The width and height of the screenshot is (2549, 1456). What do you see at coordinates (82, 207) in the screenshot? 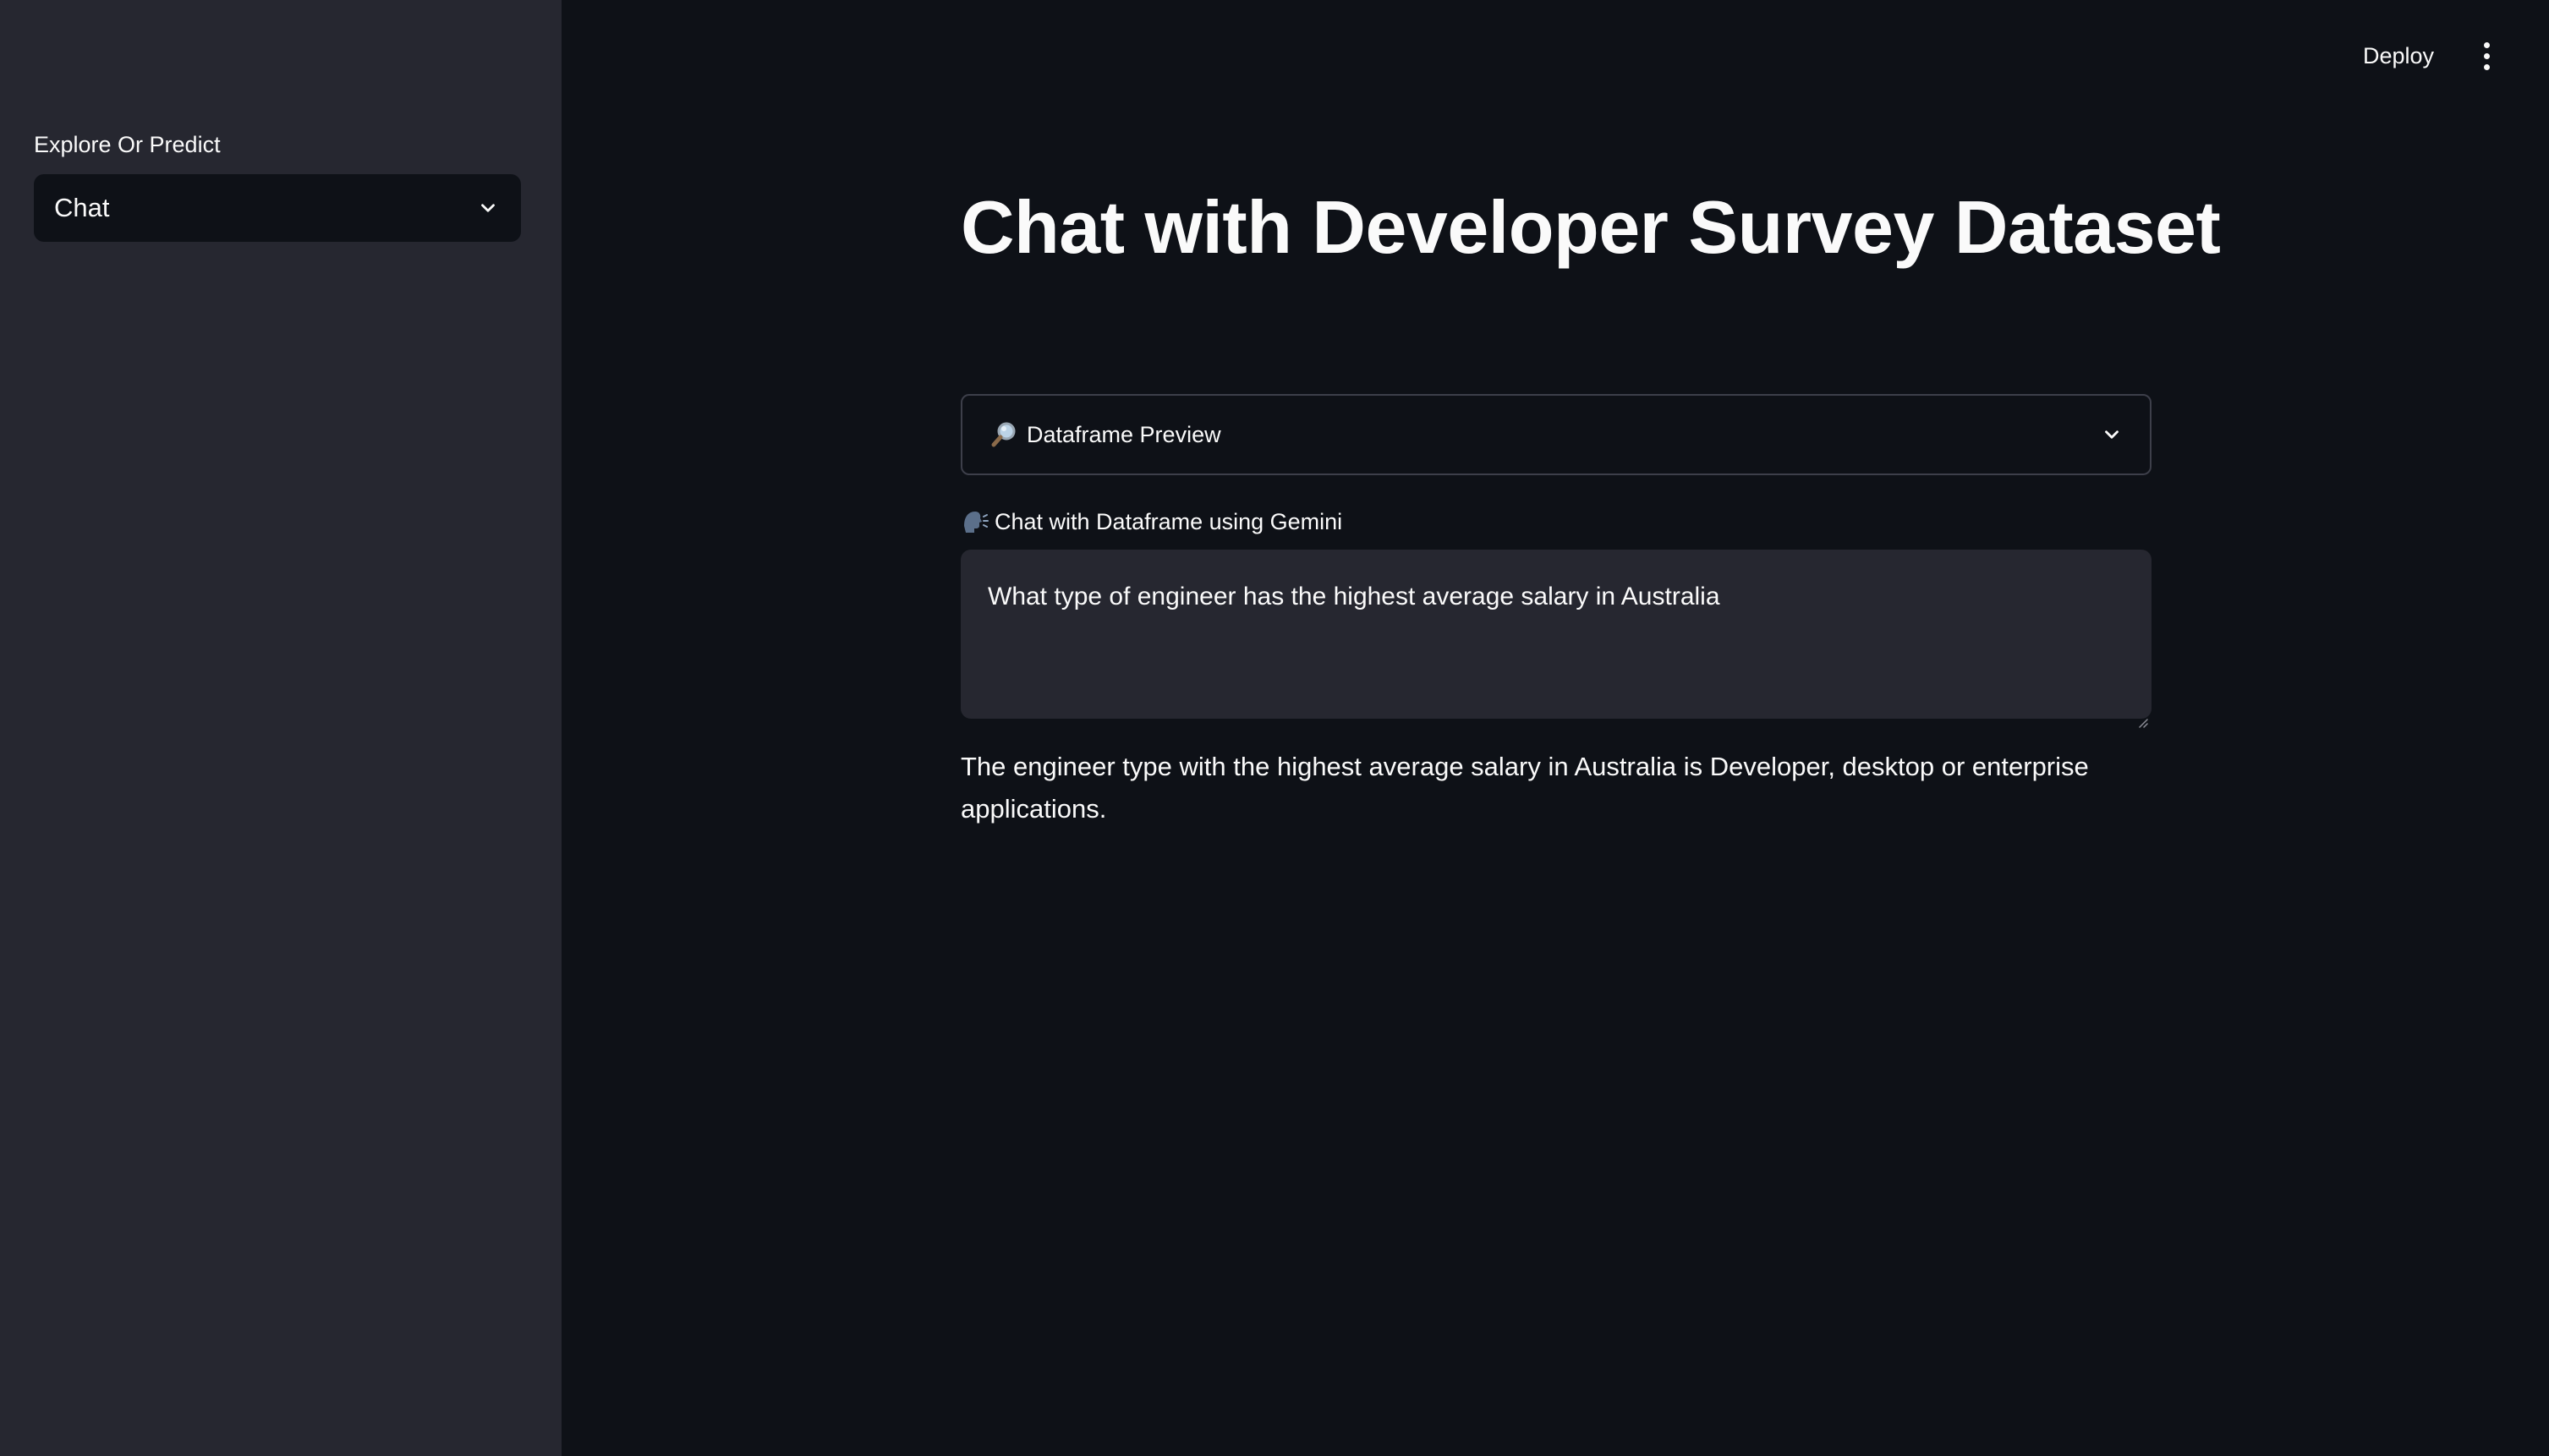
I see `select-value: Chat` at bounding box center [82, 207].